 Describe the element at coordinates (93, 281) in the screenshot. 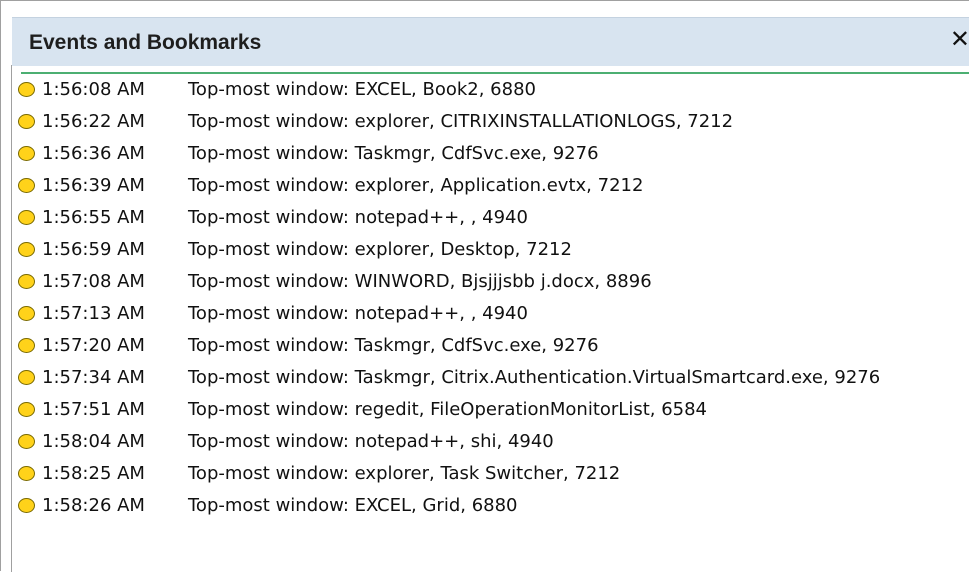

I see `event-time: 1:57:08 AM` at that location.